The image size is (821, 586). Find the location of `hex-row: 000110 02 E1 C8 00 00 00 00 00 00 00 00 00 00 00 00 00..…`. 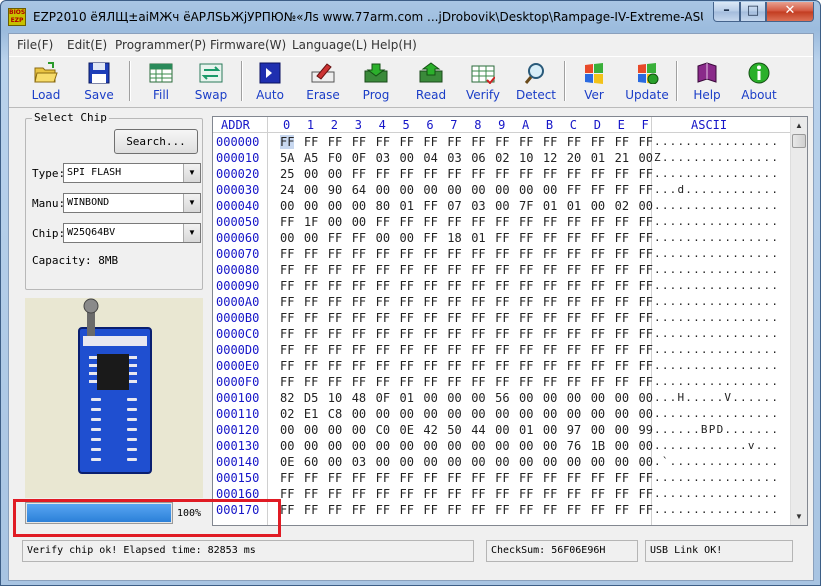

hex-row: 000110 02 E1 C8 00 00 00 00 00 00 00 00 00 00 00 00 00..… is located at coordinates (502, 414).